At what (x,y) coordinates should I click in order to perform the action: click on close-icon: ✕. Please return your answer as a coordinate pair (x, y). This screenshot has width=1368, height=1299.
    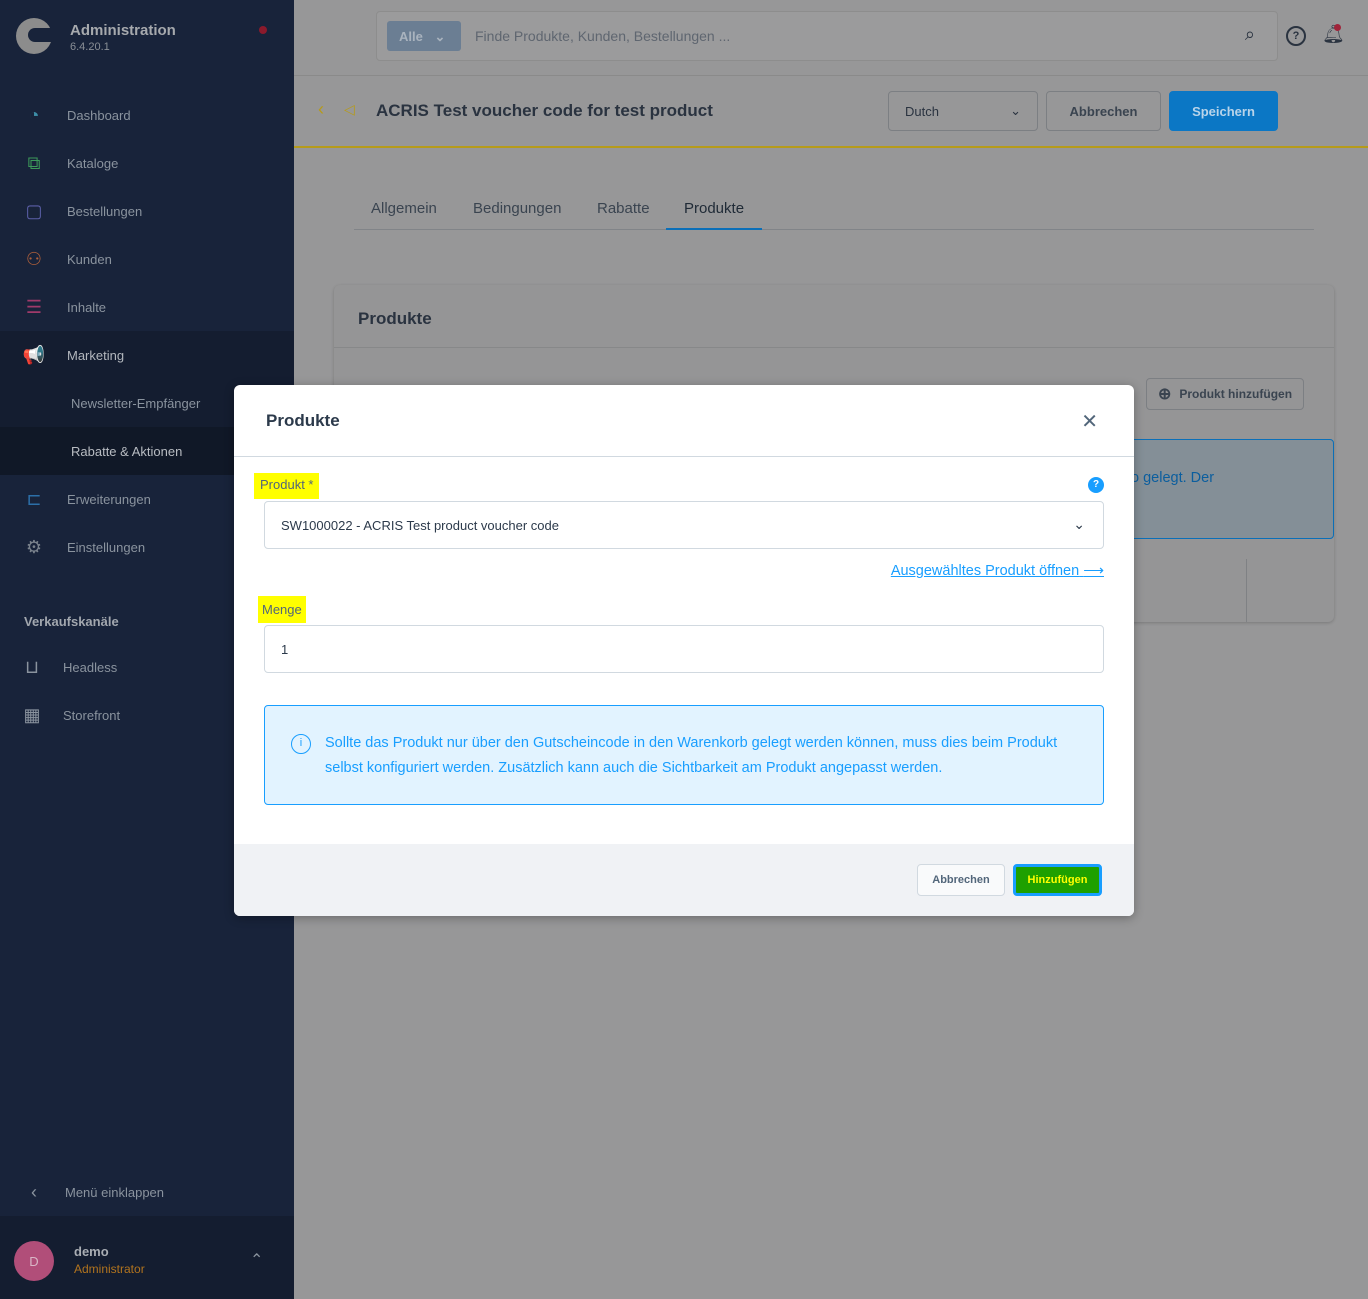
    Looking at the image, I should click on (1089, 421).